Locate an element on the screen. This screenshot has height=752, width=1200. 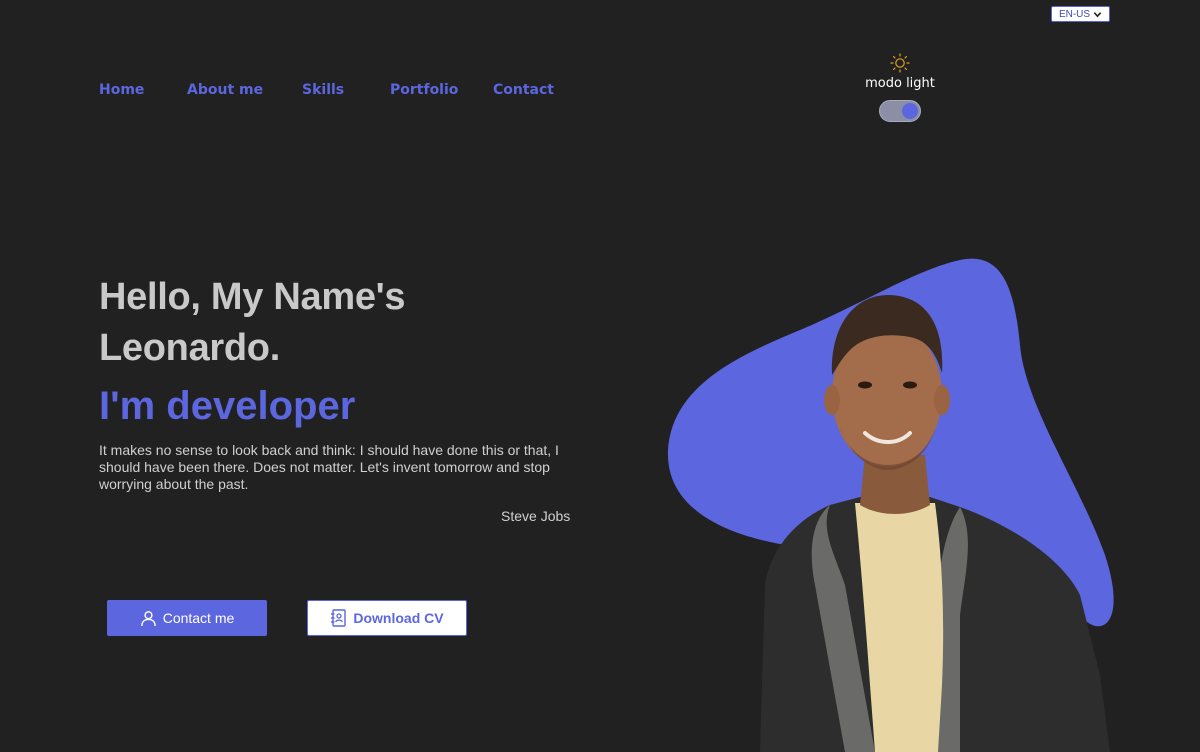
hero-role: I'm developer is located at coordinates (227, 406).